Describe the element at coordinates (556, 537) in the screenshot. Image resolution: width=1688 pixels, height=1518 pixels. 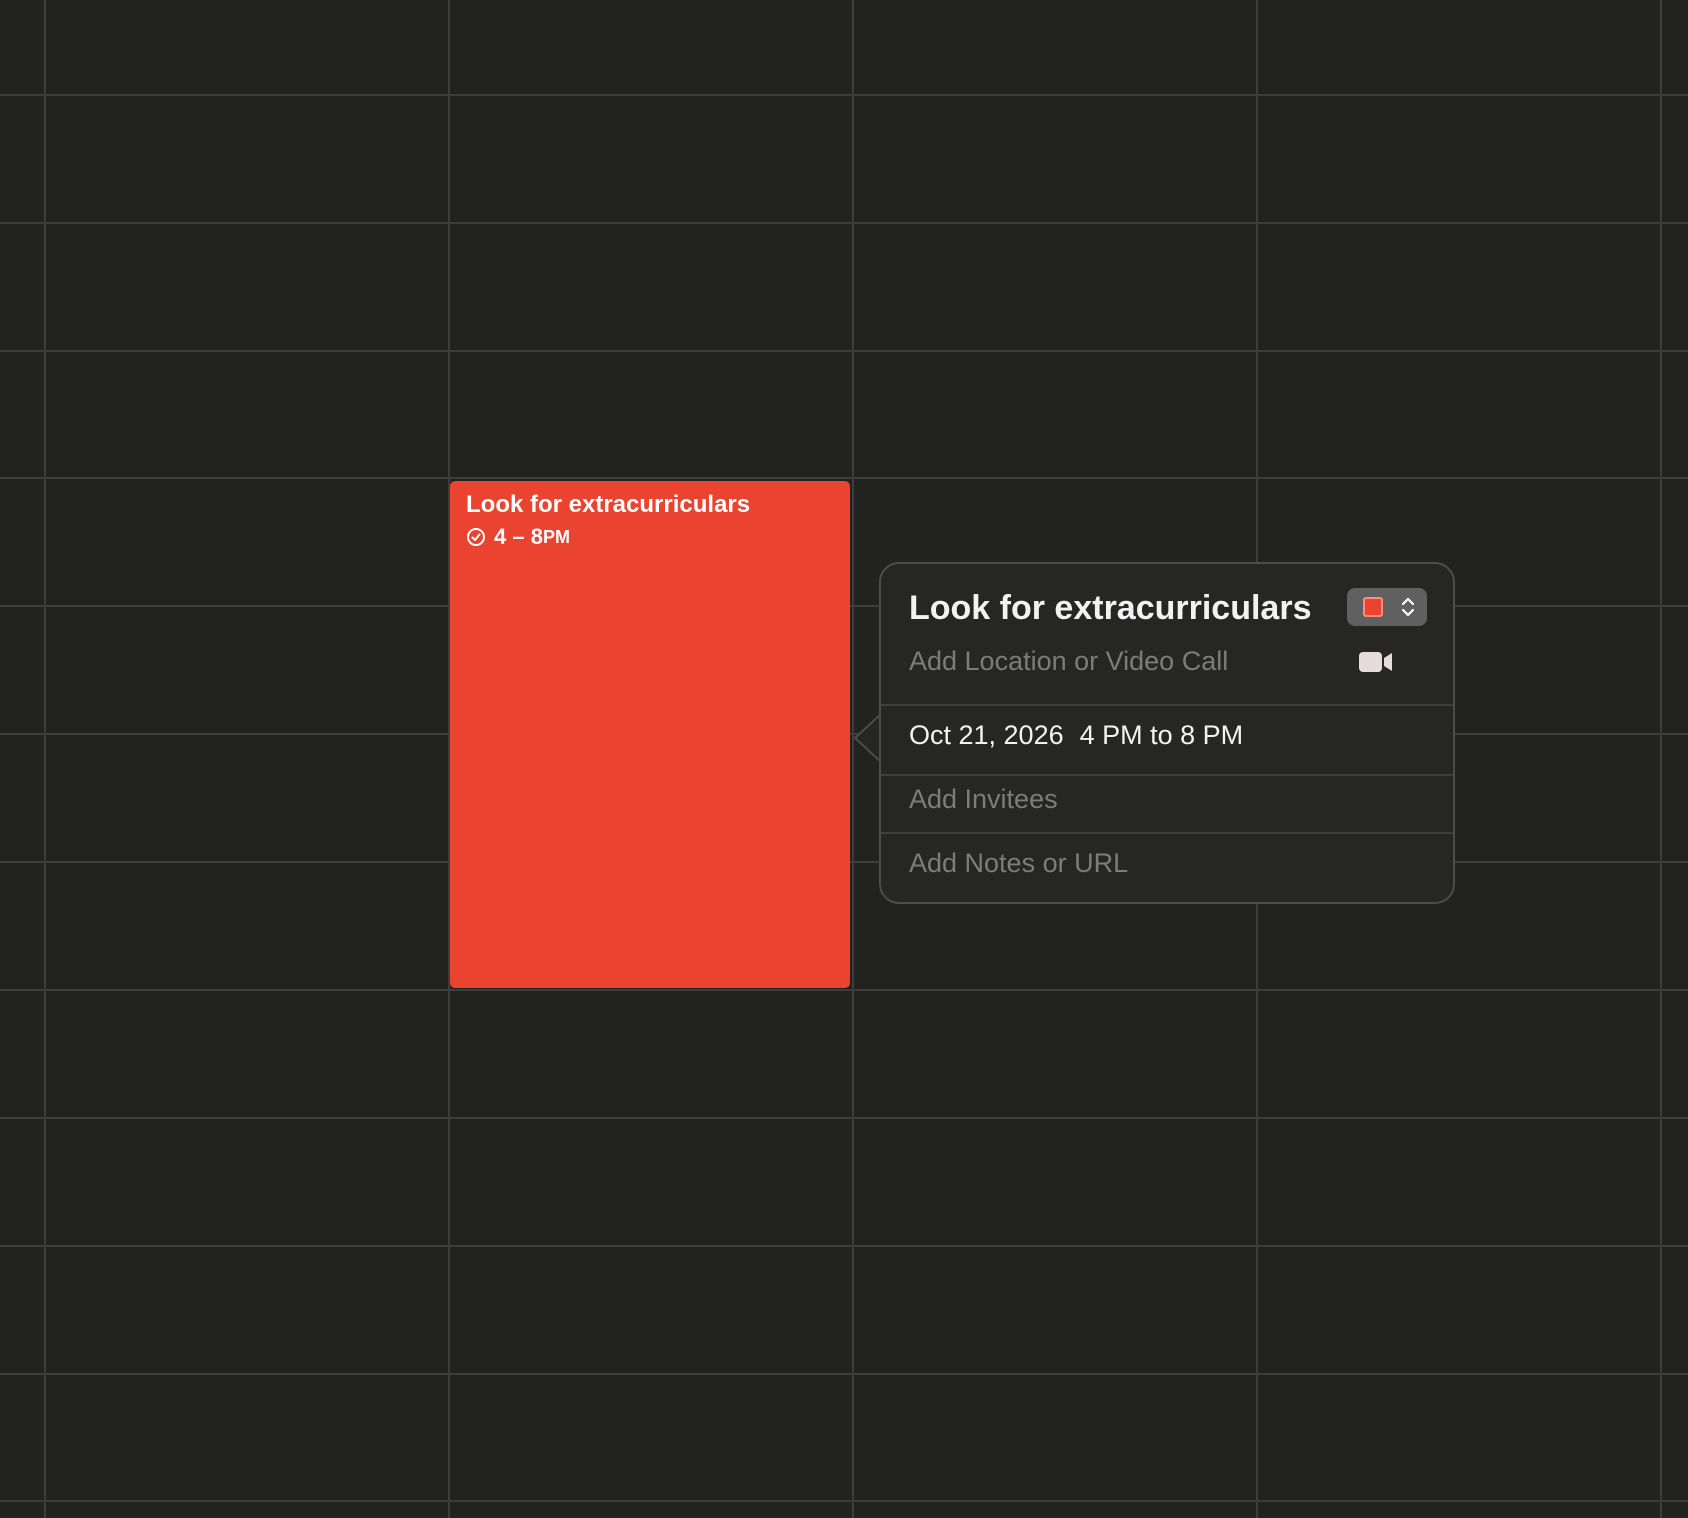
I see `event-time-suffix: PM` at that location.